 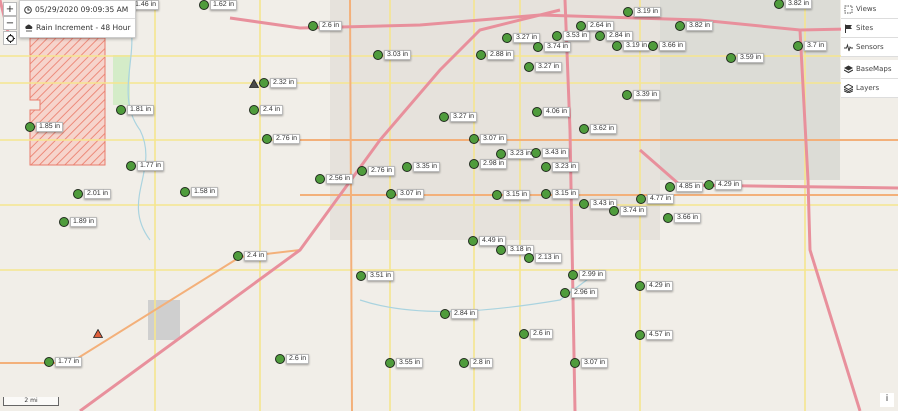 I want to click on flag-icon, so click(x=848, y=28).